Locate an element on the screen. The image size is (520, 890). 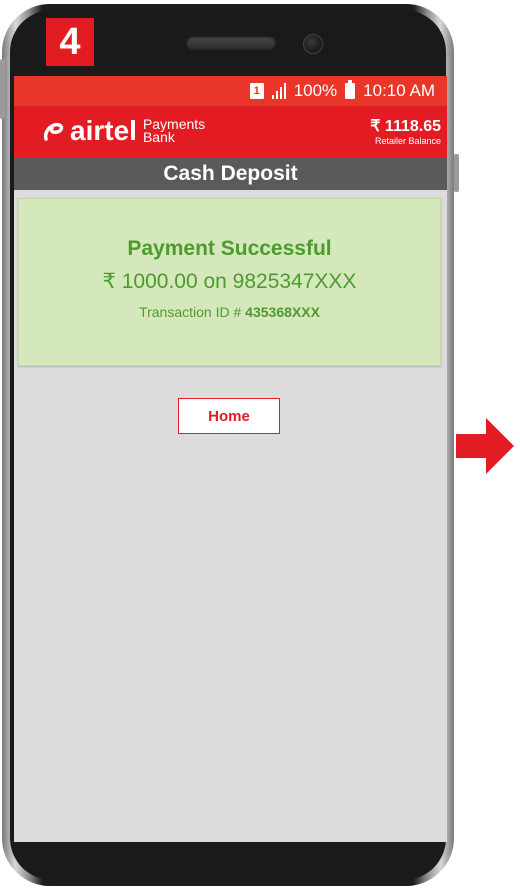
brand-subtitle: Payments Bank is located at coordinates (173, 131).